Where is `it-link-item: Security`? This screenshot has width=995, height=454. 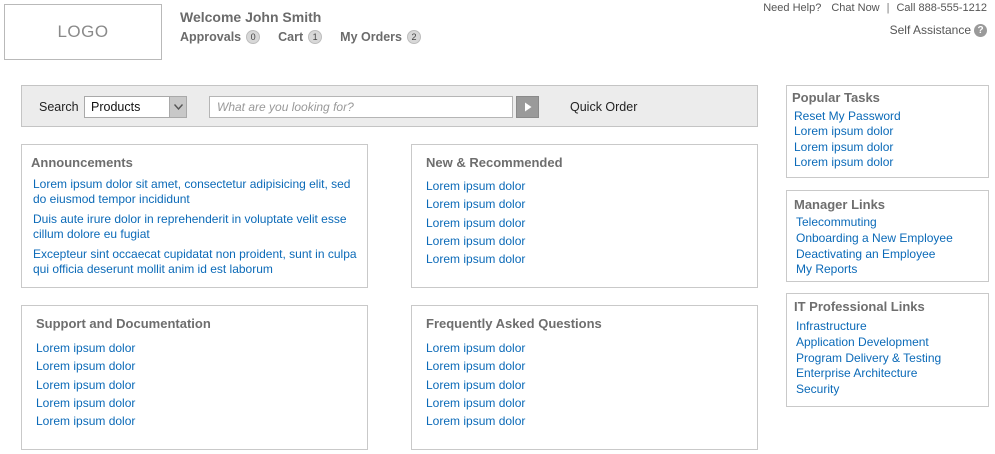 it-link-item: Security is located at coordinates (868, 390).